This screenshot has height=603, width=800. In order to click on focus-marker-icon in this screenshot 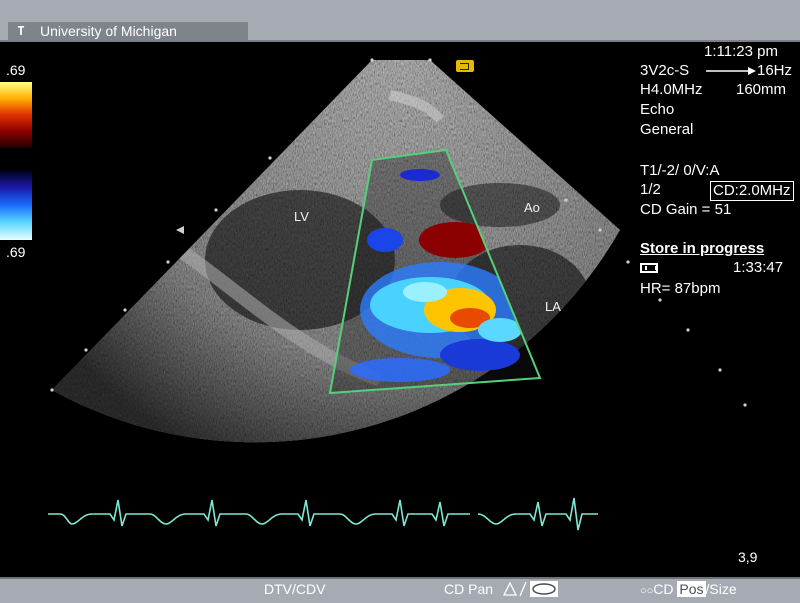, I will do `click(180, 230)`.